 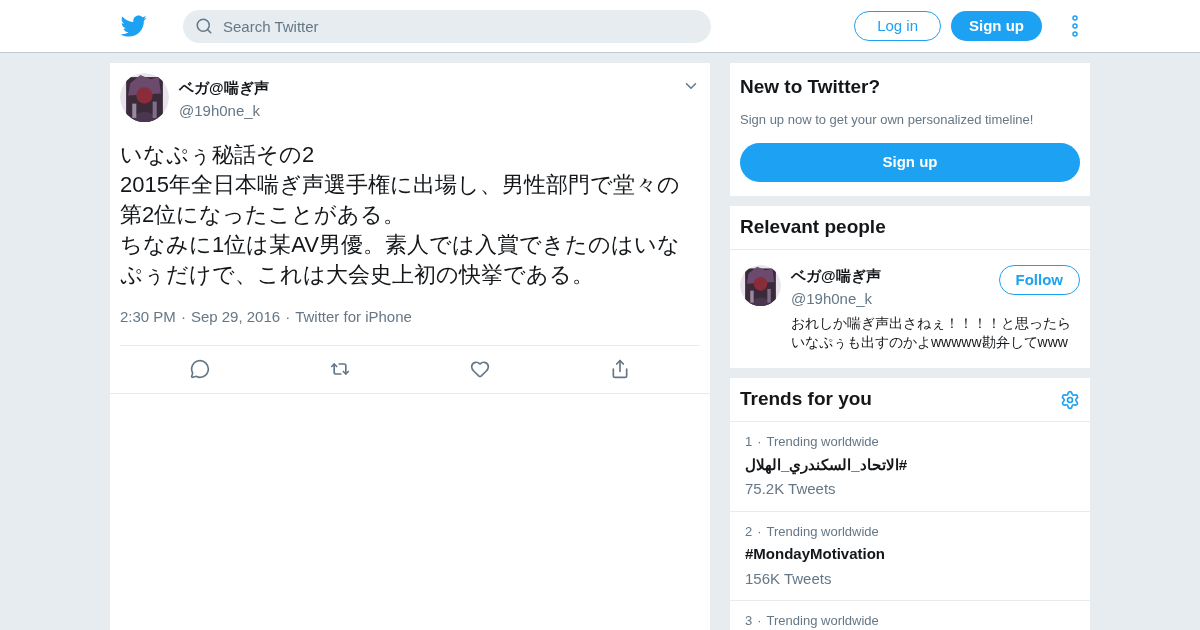 What do you see at coordinates (447, 26) in the screenshot?
I see `search-field: Search Twitter` at bounding box center [447, 26].